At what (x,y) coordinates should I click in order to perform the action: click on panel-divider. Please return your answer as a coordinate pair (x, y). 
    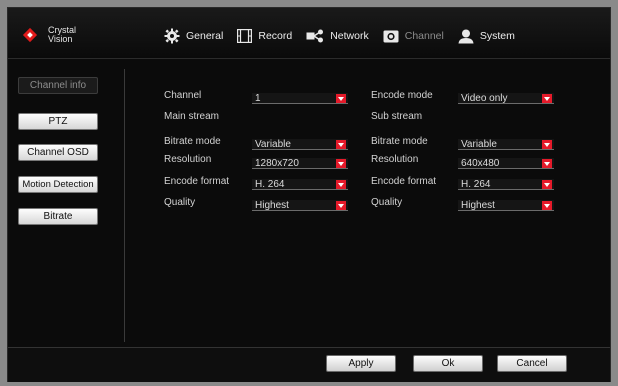
    Looking at the image, I should click on (124, 205).